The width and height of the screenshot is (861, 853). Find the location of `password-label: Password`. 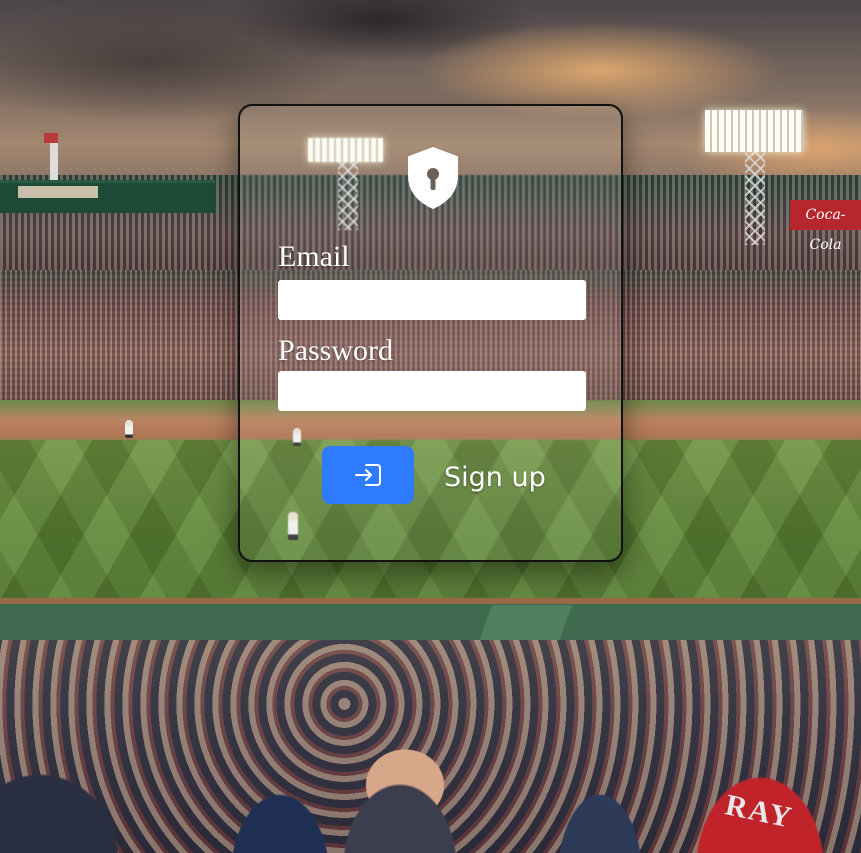

password-label: Password is located at coordinates (336, 350).